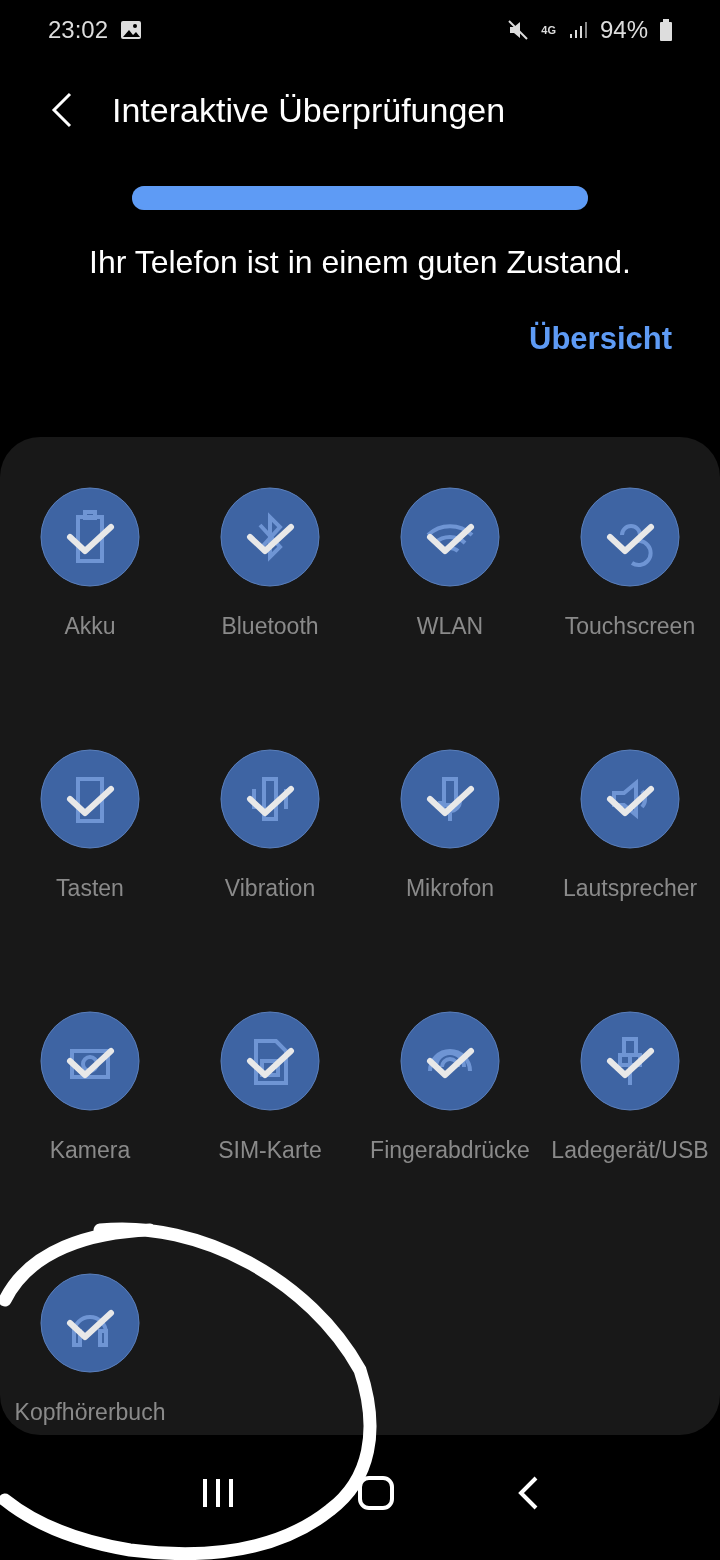  Describe the element at coordinates (270, 1150) in the screenshot. I see `check-label: SIM-Karte` at that location.